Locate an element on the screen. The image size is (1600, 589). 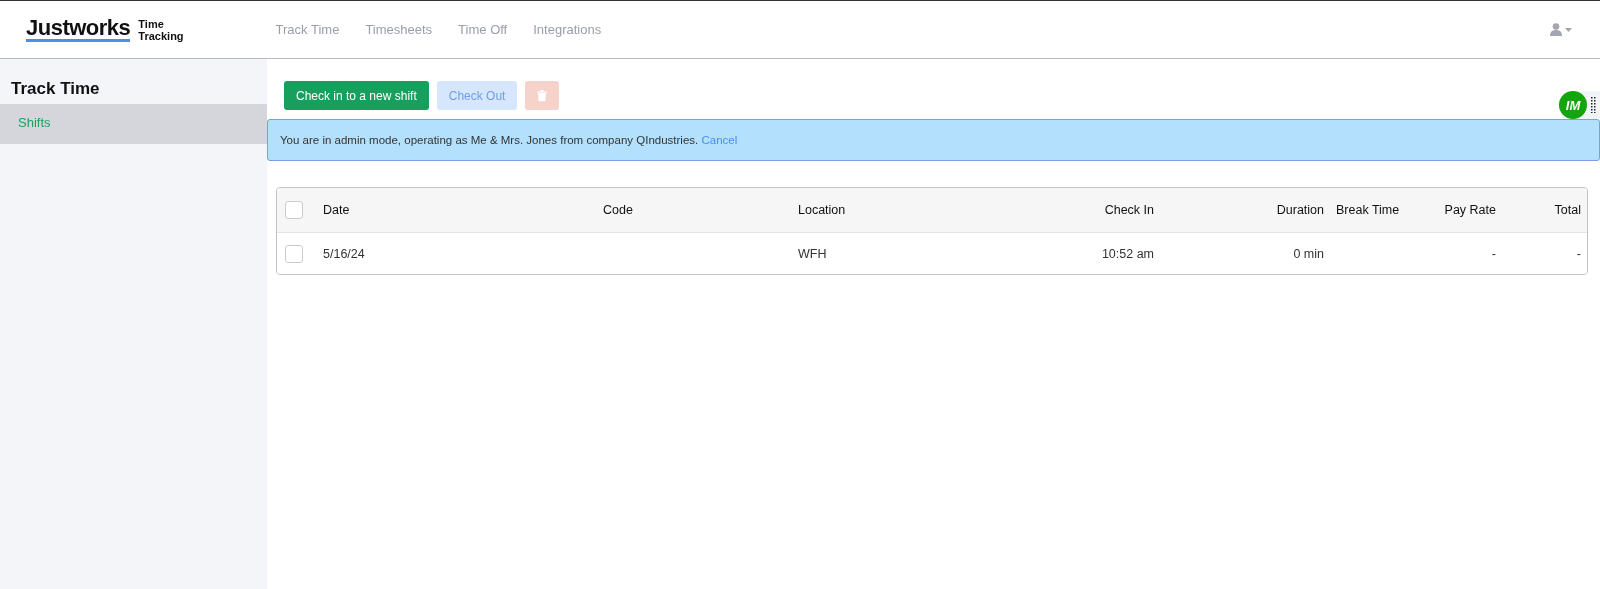
column-header: Check In is located at coordinates (1129, 210).